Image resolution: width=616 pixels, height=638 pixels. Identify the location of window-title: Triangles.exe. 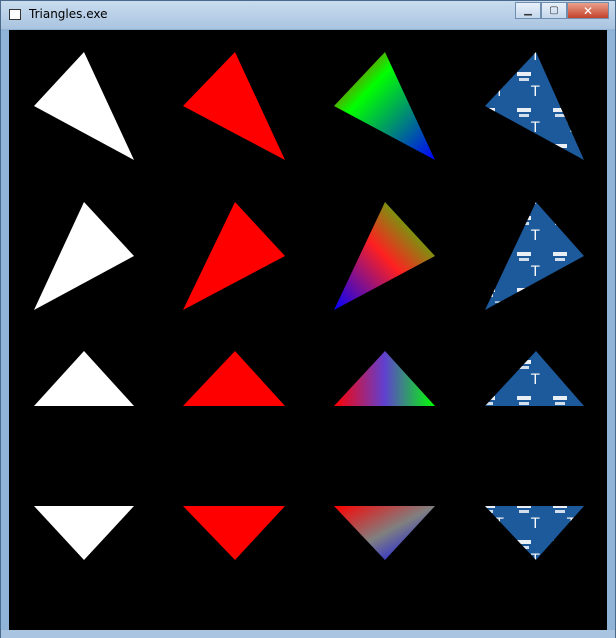
(68, 14).